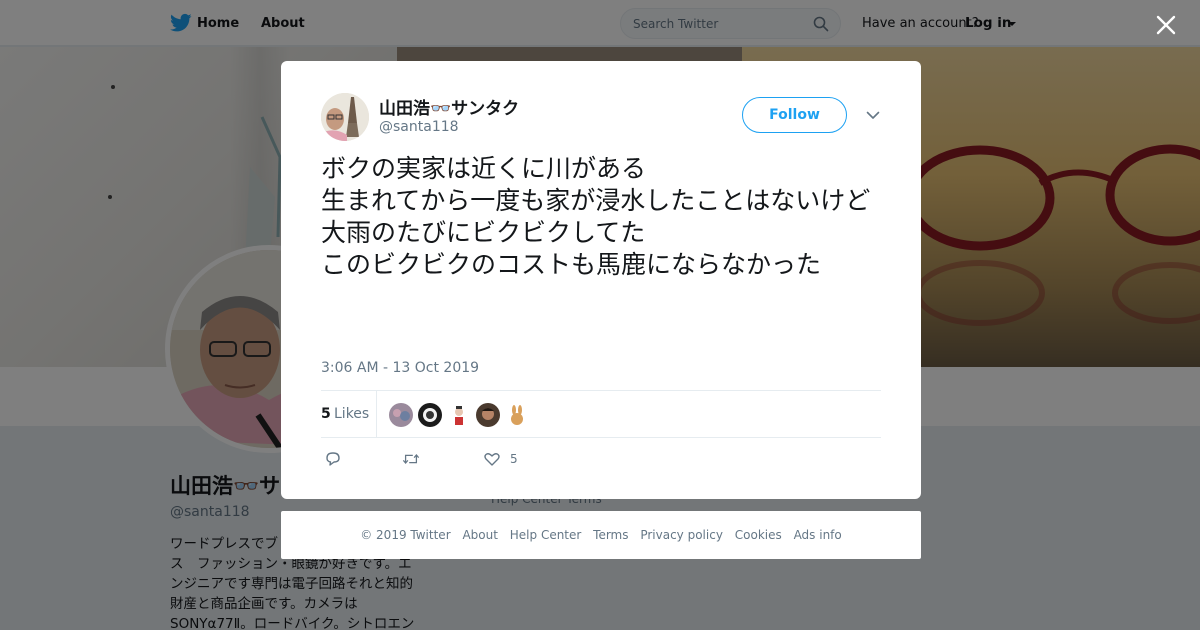 The width and height of the screenshot is (1200, 630). I want to click on author-handle: @santa118, so click(419, 127).